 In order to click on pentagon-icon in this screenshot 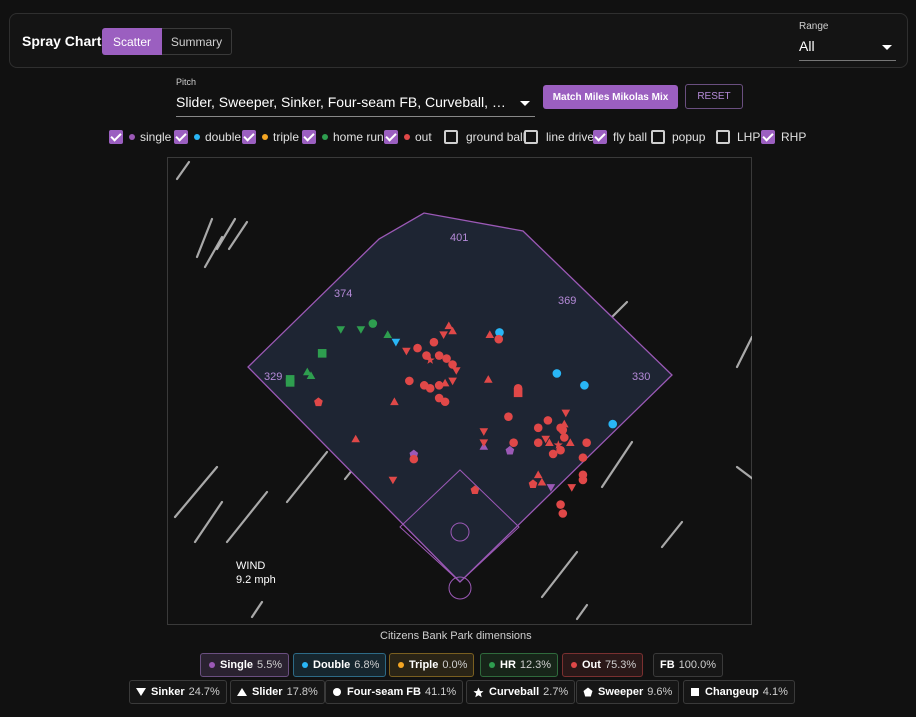, I will do `click(588, 692)`.